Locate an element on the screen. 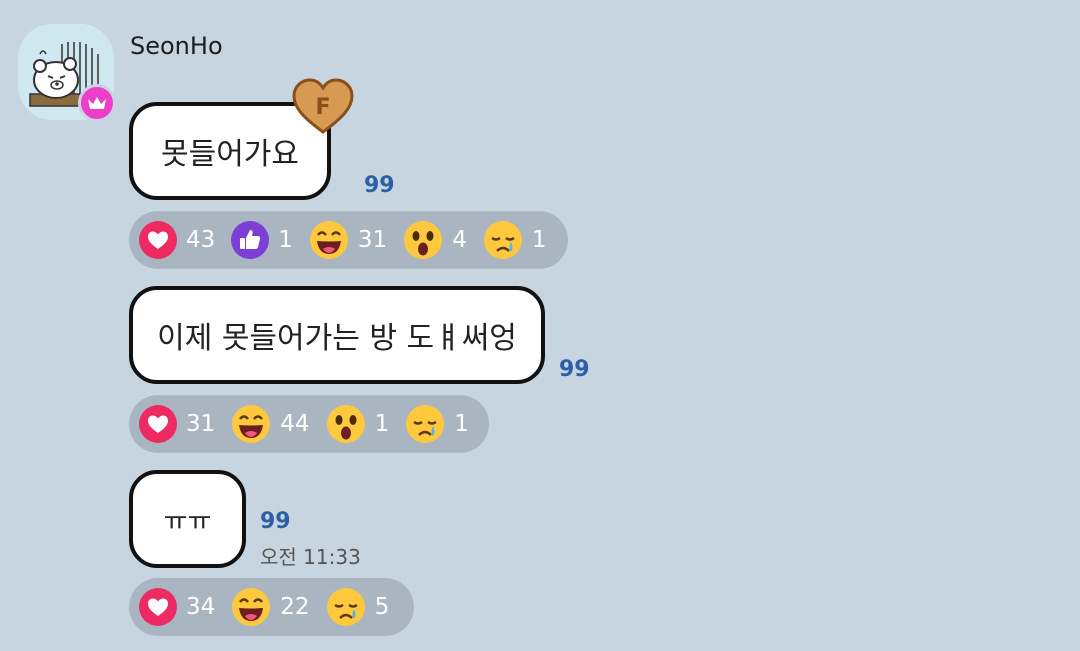 The width and height of the screenshot is (1080, 651). reaction-bar: 34 22 5 is located at coordinates (271, 607).